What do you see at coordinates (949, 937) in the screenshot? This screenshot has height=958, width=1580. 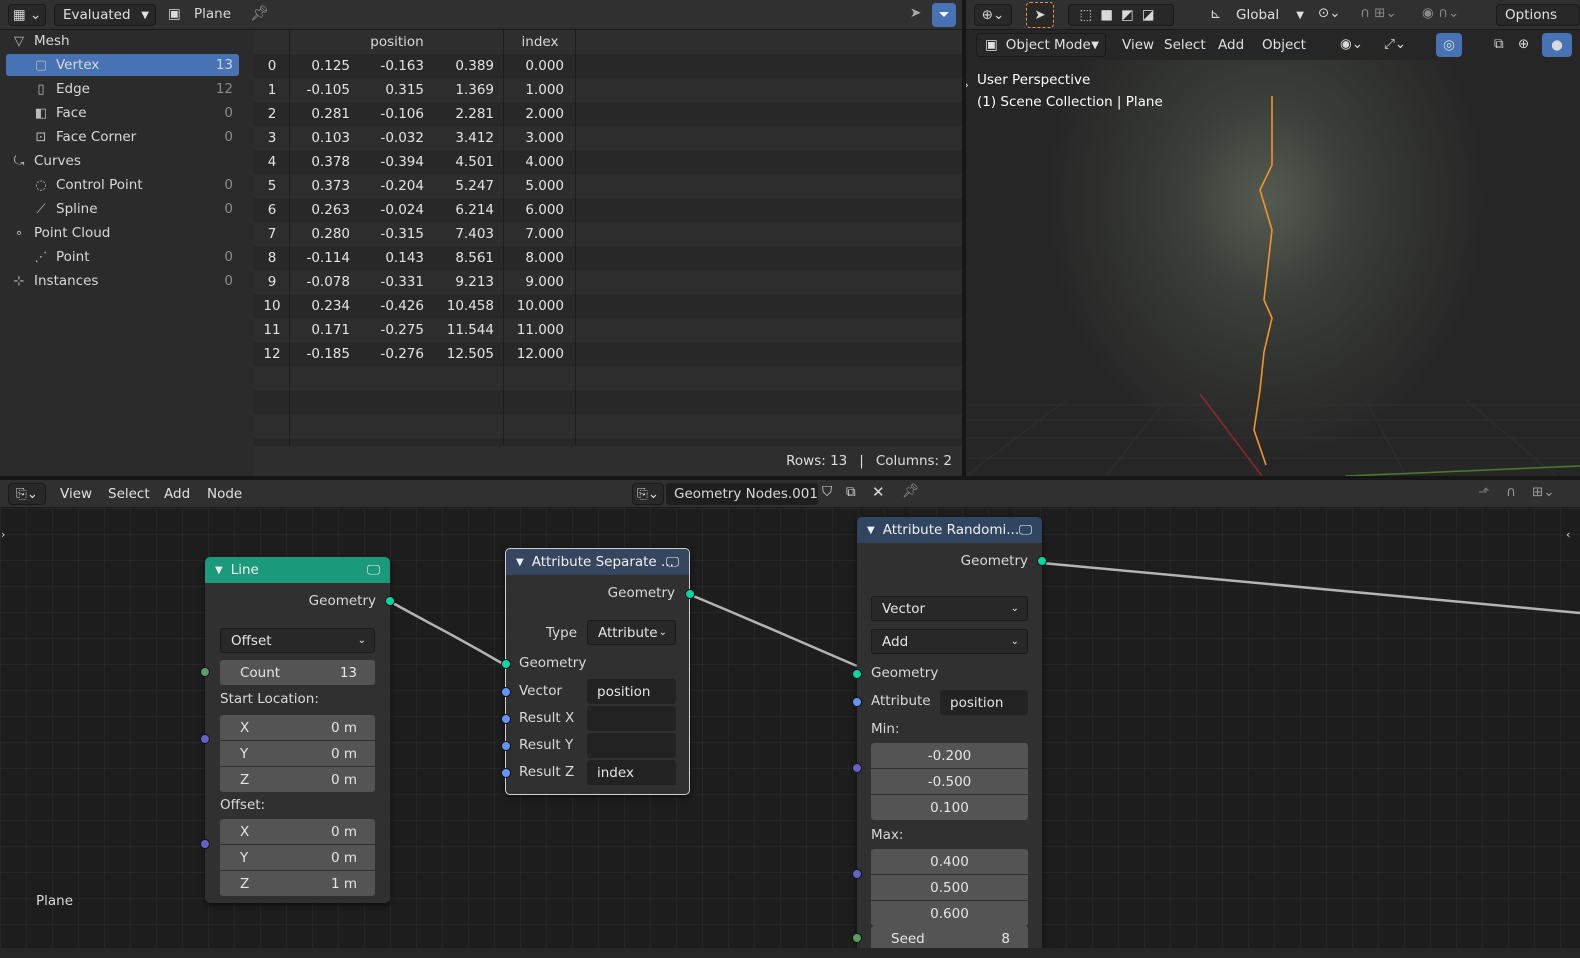 I see `seed-field: Seed 8` at bounding box center [949, 937].